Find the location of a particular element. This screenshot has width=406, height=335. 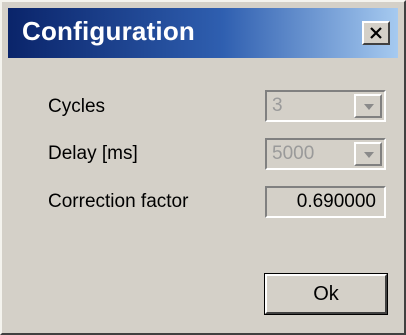

close-button is located at coordinates (376, 33).